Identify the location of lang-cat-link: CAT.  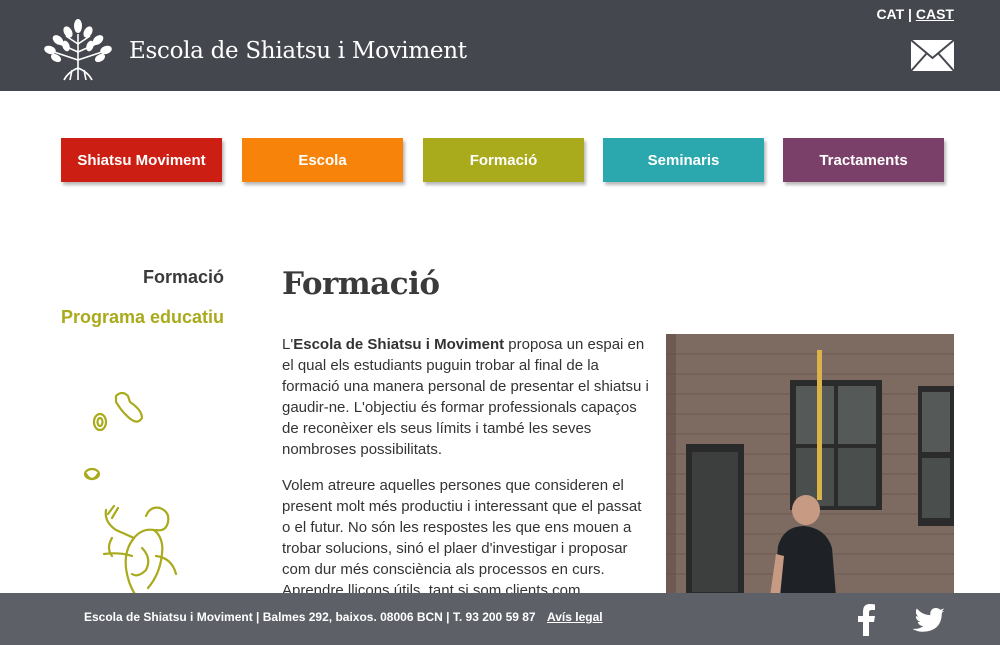
(890, 14).